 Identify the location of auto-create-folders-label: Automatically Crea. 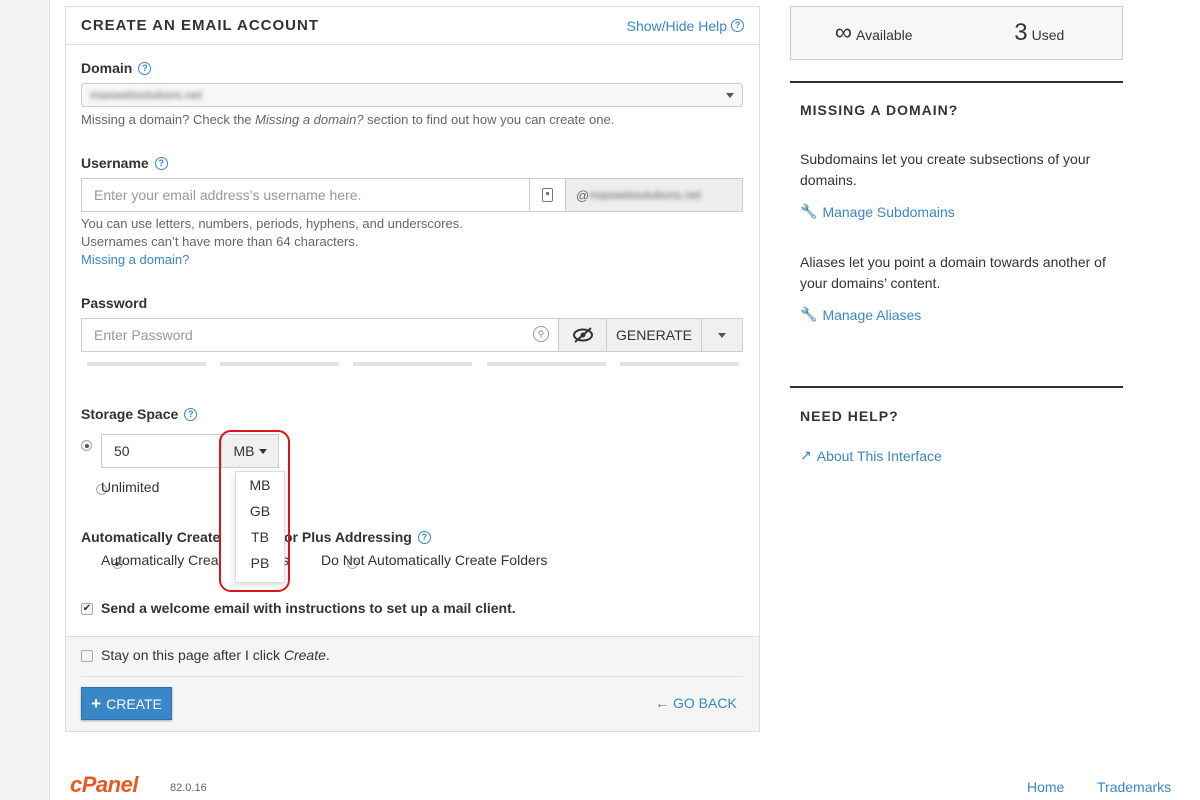
(160, 560).